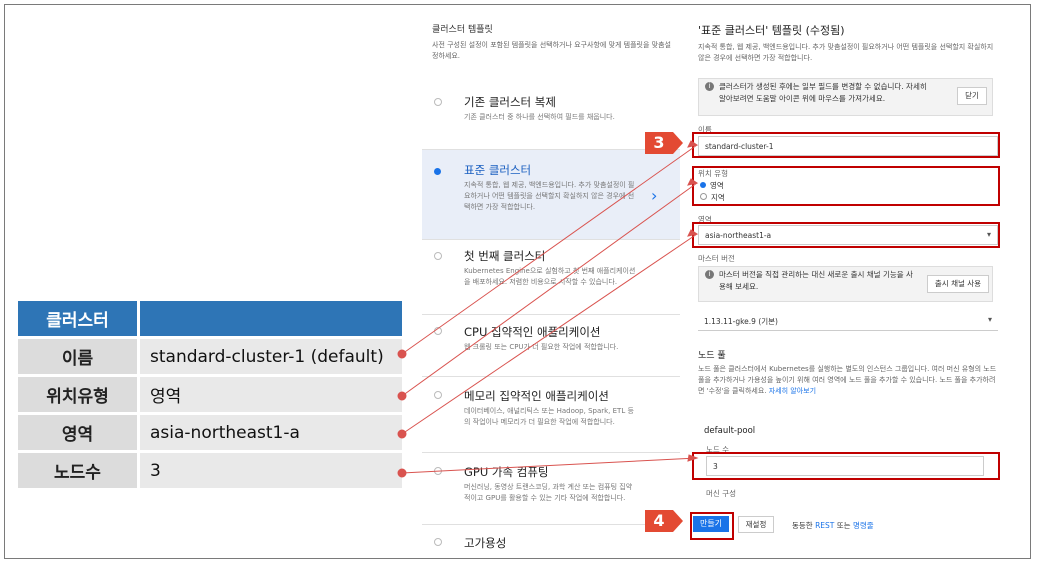 This screenshot has height=565, width=1037. I want to click on connector-location-type, so click(549, 289).